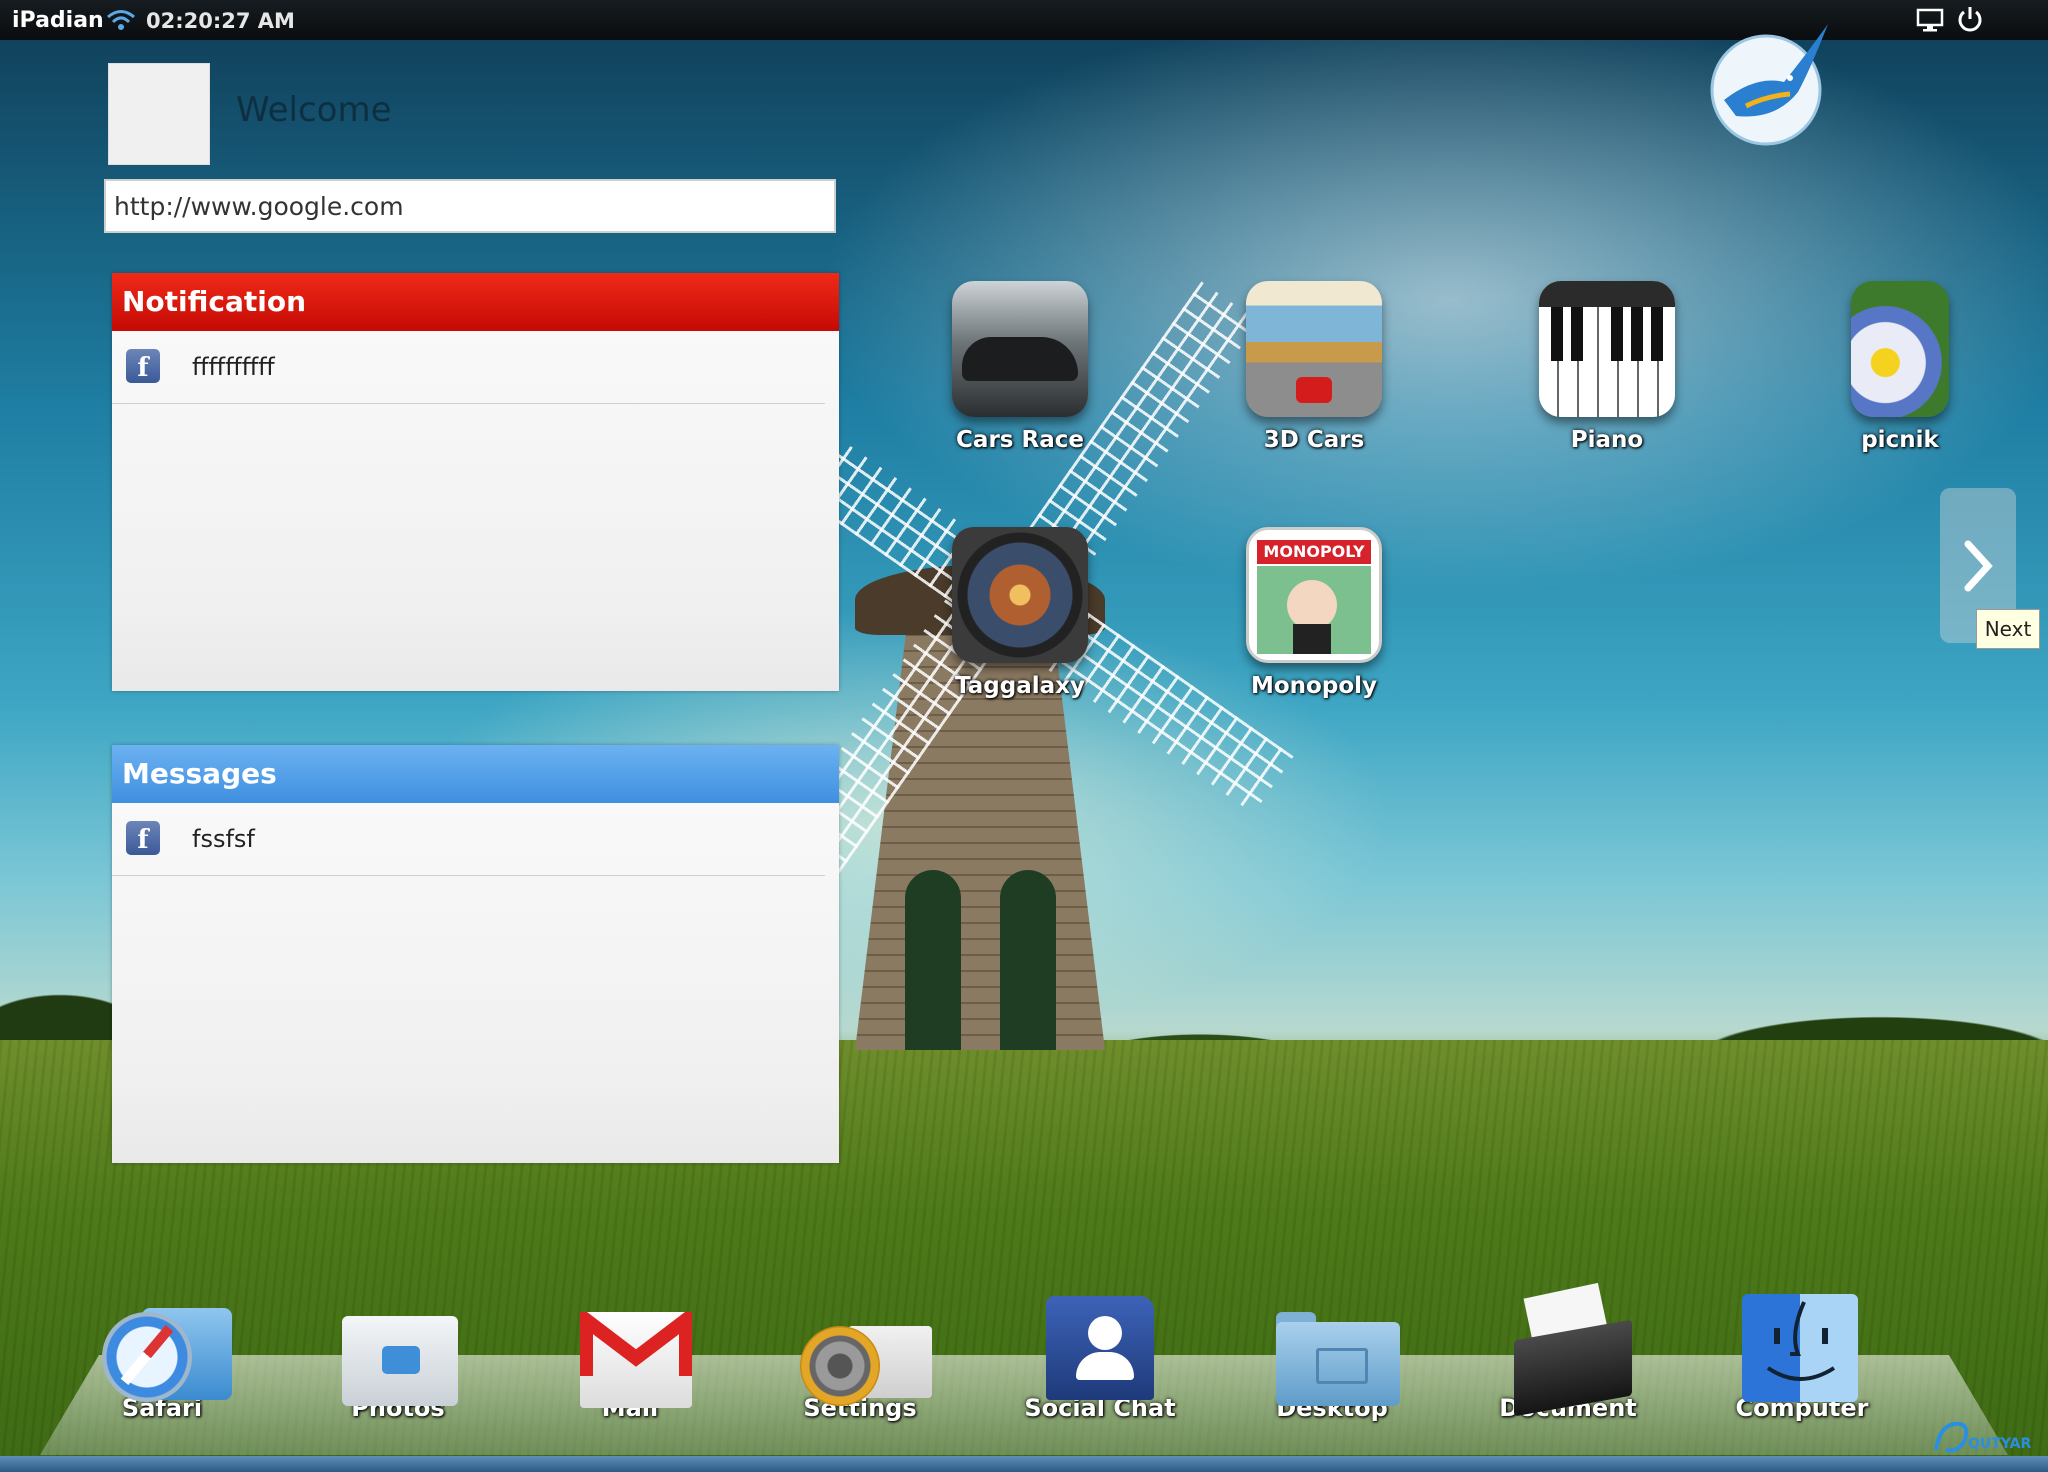  Describe the element at coordinates (1020, 440) in the screenshot. I see `app-label: Cars Race` at that location.